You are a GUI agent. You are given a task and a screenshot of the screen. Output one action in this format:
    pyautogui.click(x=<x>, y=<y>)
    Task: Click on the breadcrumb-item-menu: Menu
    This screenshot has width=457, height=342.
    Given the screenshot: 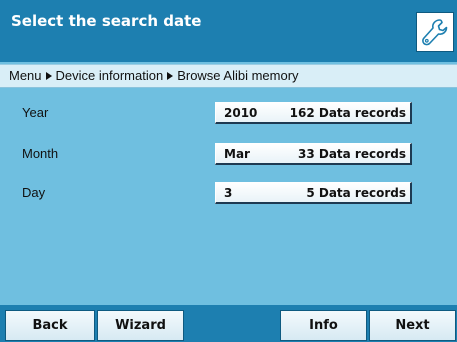 What is the action you would take?
    pyautogui.click(x=25, y=75)
    